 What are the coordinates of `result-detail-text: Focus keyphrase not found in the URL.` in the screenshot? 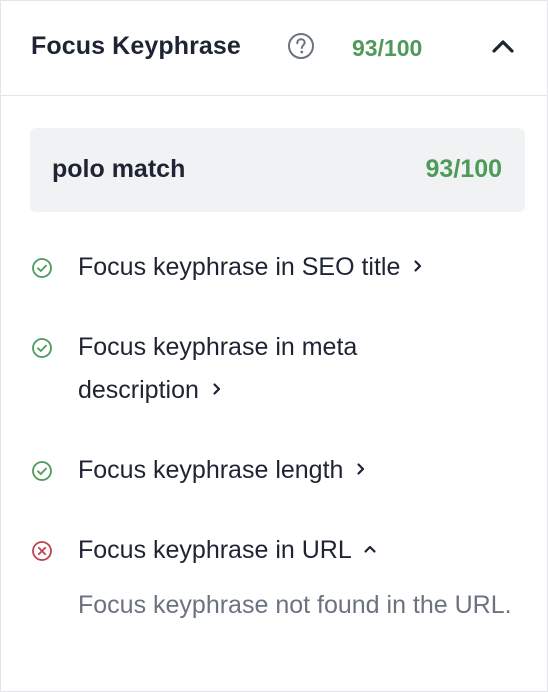 It's located at (295, 605).